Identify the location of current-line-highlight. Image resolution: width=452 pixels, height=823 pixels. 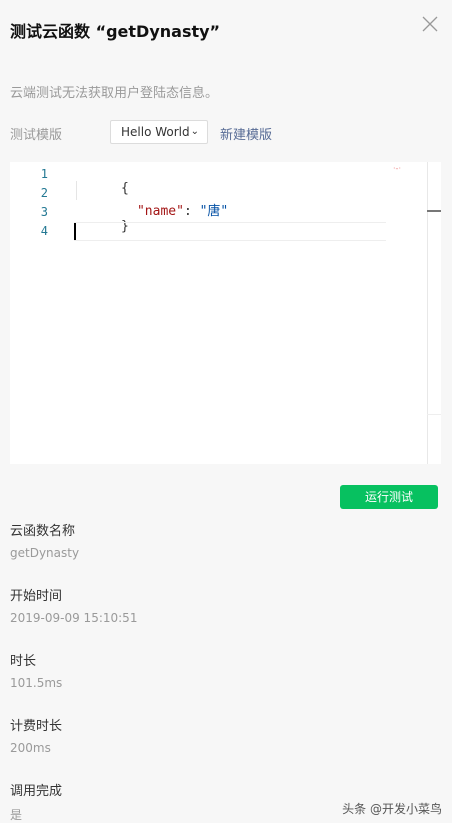
(230, 231).